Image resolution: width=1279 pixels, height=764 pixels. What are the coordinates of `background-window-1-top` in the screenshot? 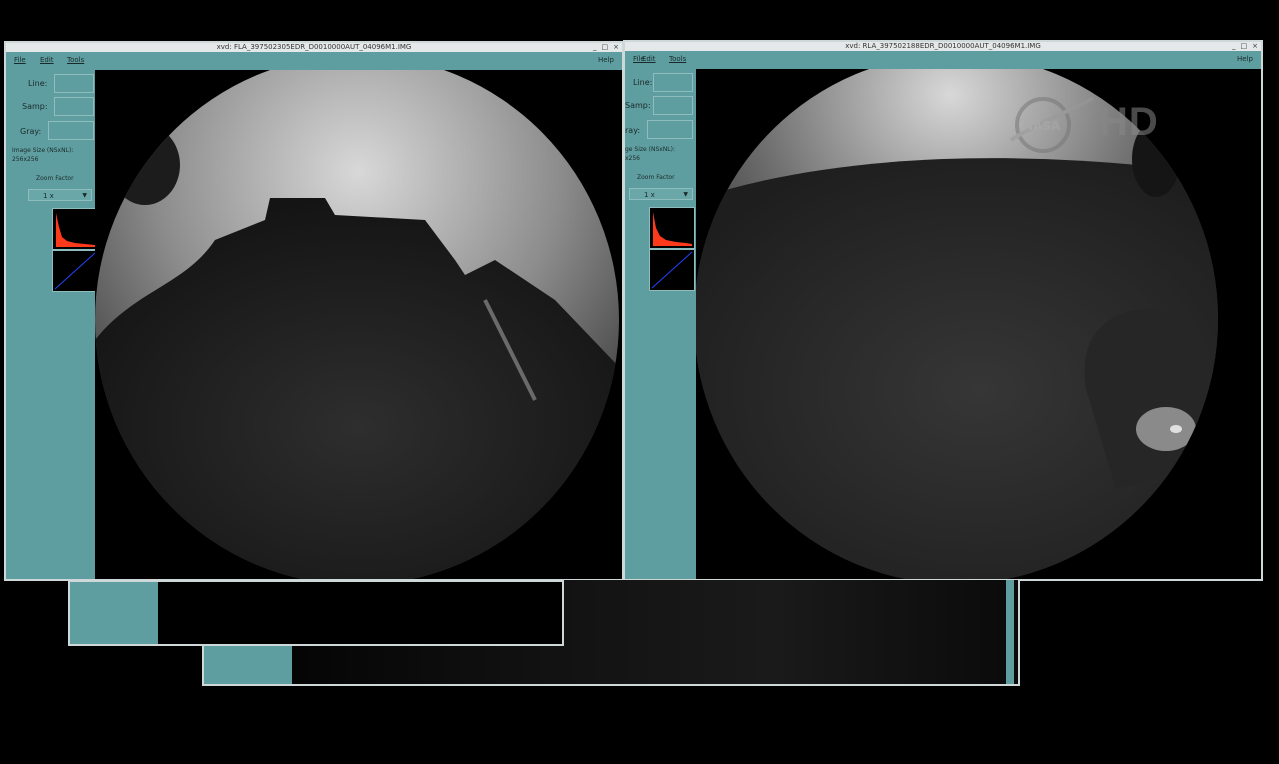 It's located at (316, 613).